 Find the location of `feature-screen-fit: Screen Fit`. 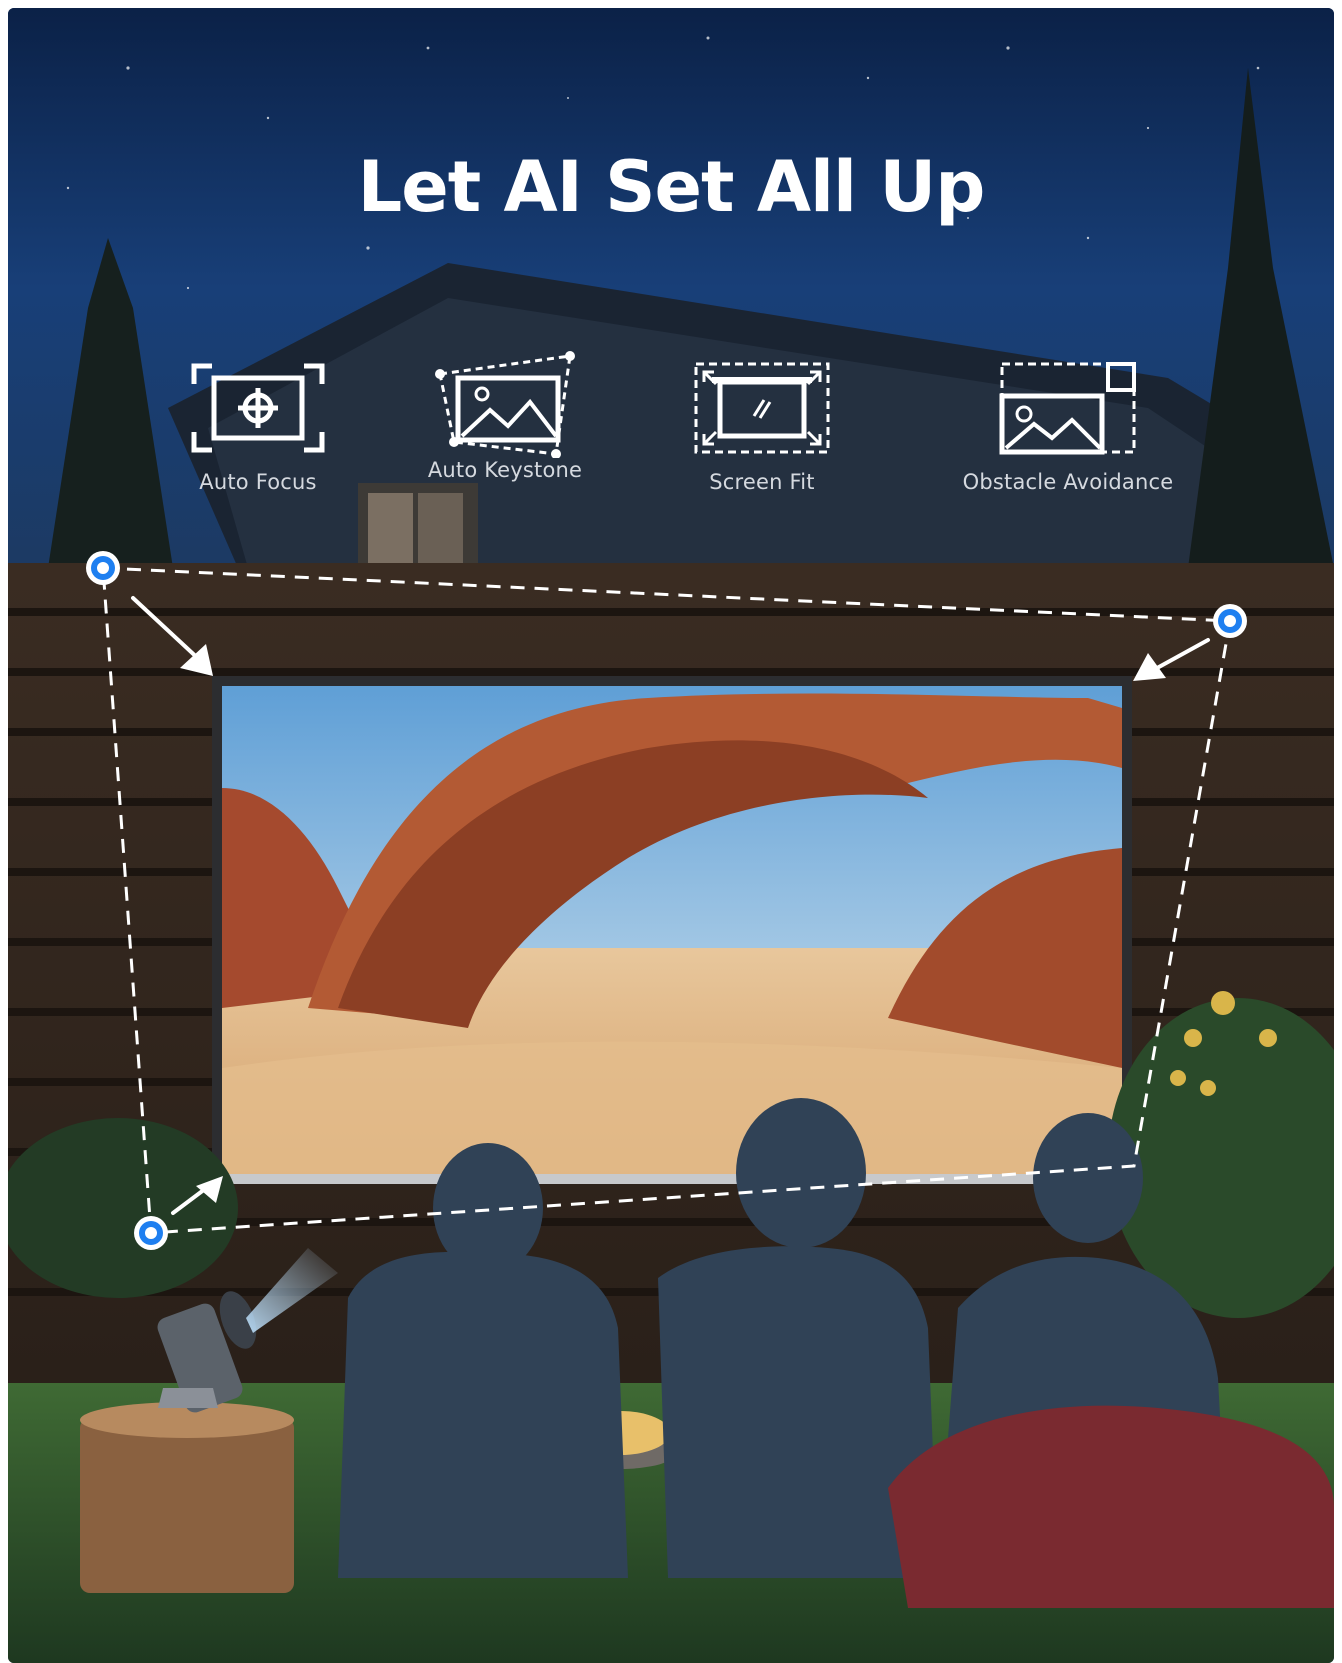

feature-screen-fit: Screen Fit is located at coordinates (762, 427).